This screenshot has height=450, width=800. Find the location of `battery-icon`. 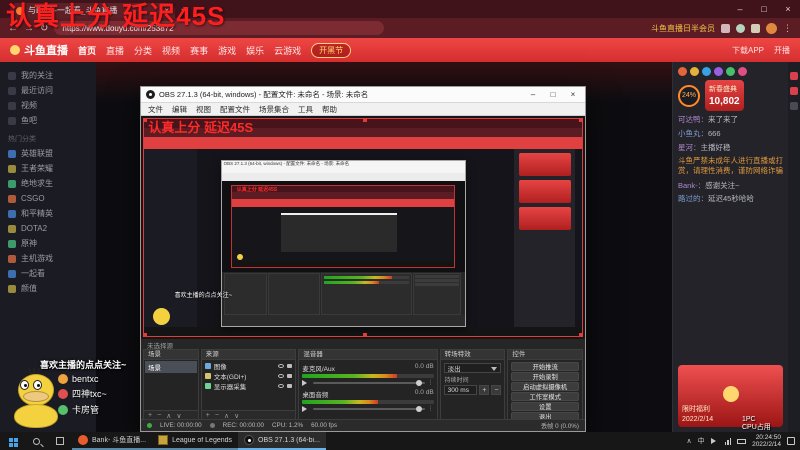

battery-icon is located at coordinates (742, 441).